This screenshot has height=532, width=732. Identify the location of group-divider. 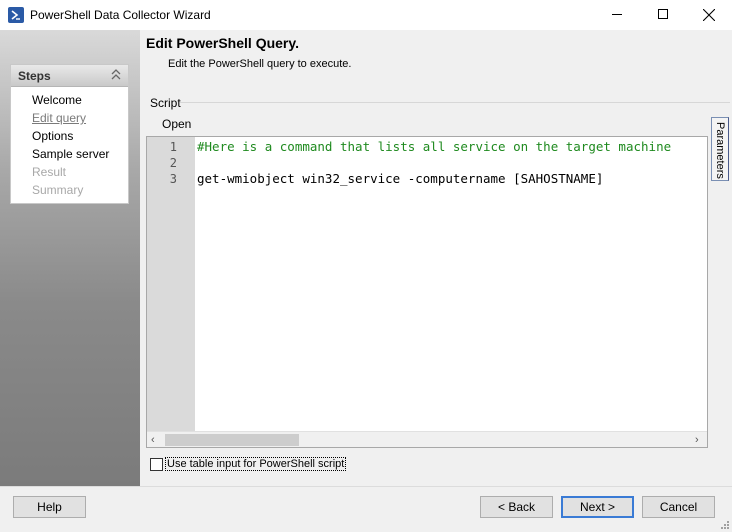
(455, 102).